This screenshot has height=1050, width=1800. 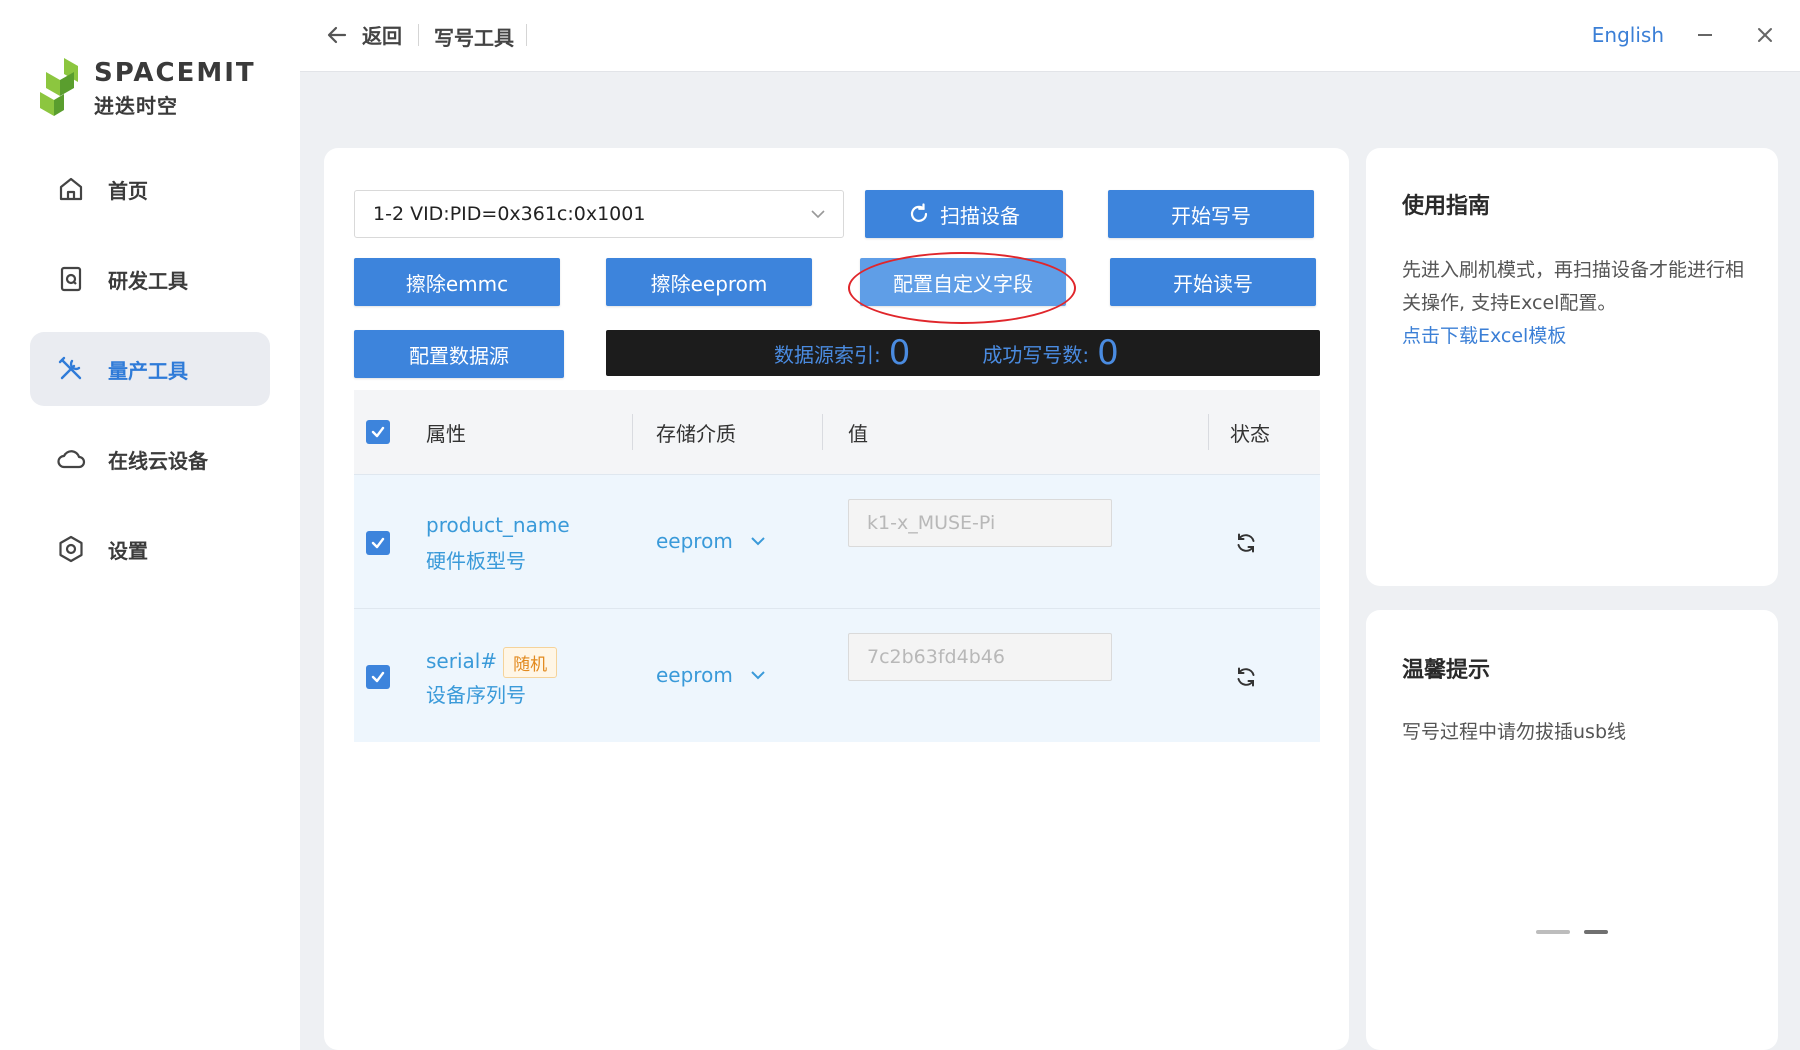 What do you see at coordinates (1573, 286) in the screenshot?
I see `guide-text: 先进入刷机模式，再扫描设备才能进行相关操作, 支持Excel配置。` at bounding box center [1573, 286].